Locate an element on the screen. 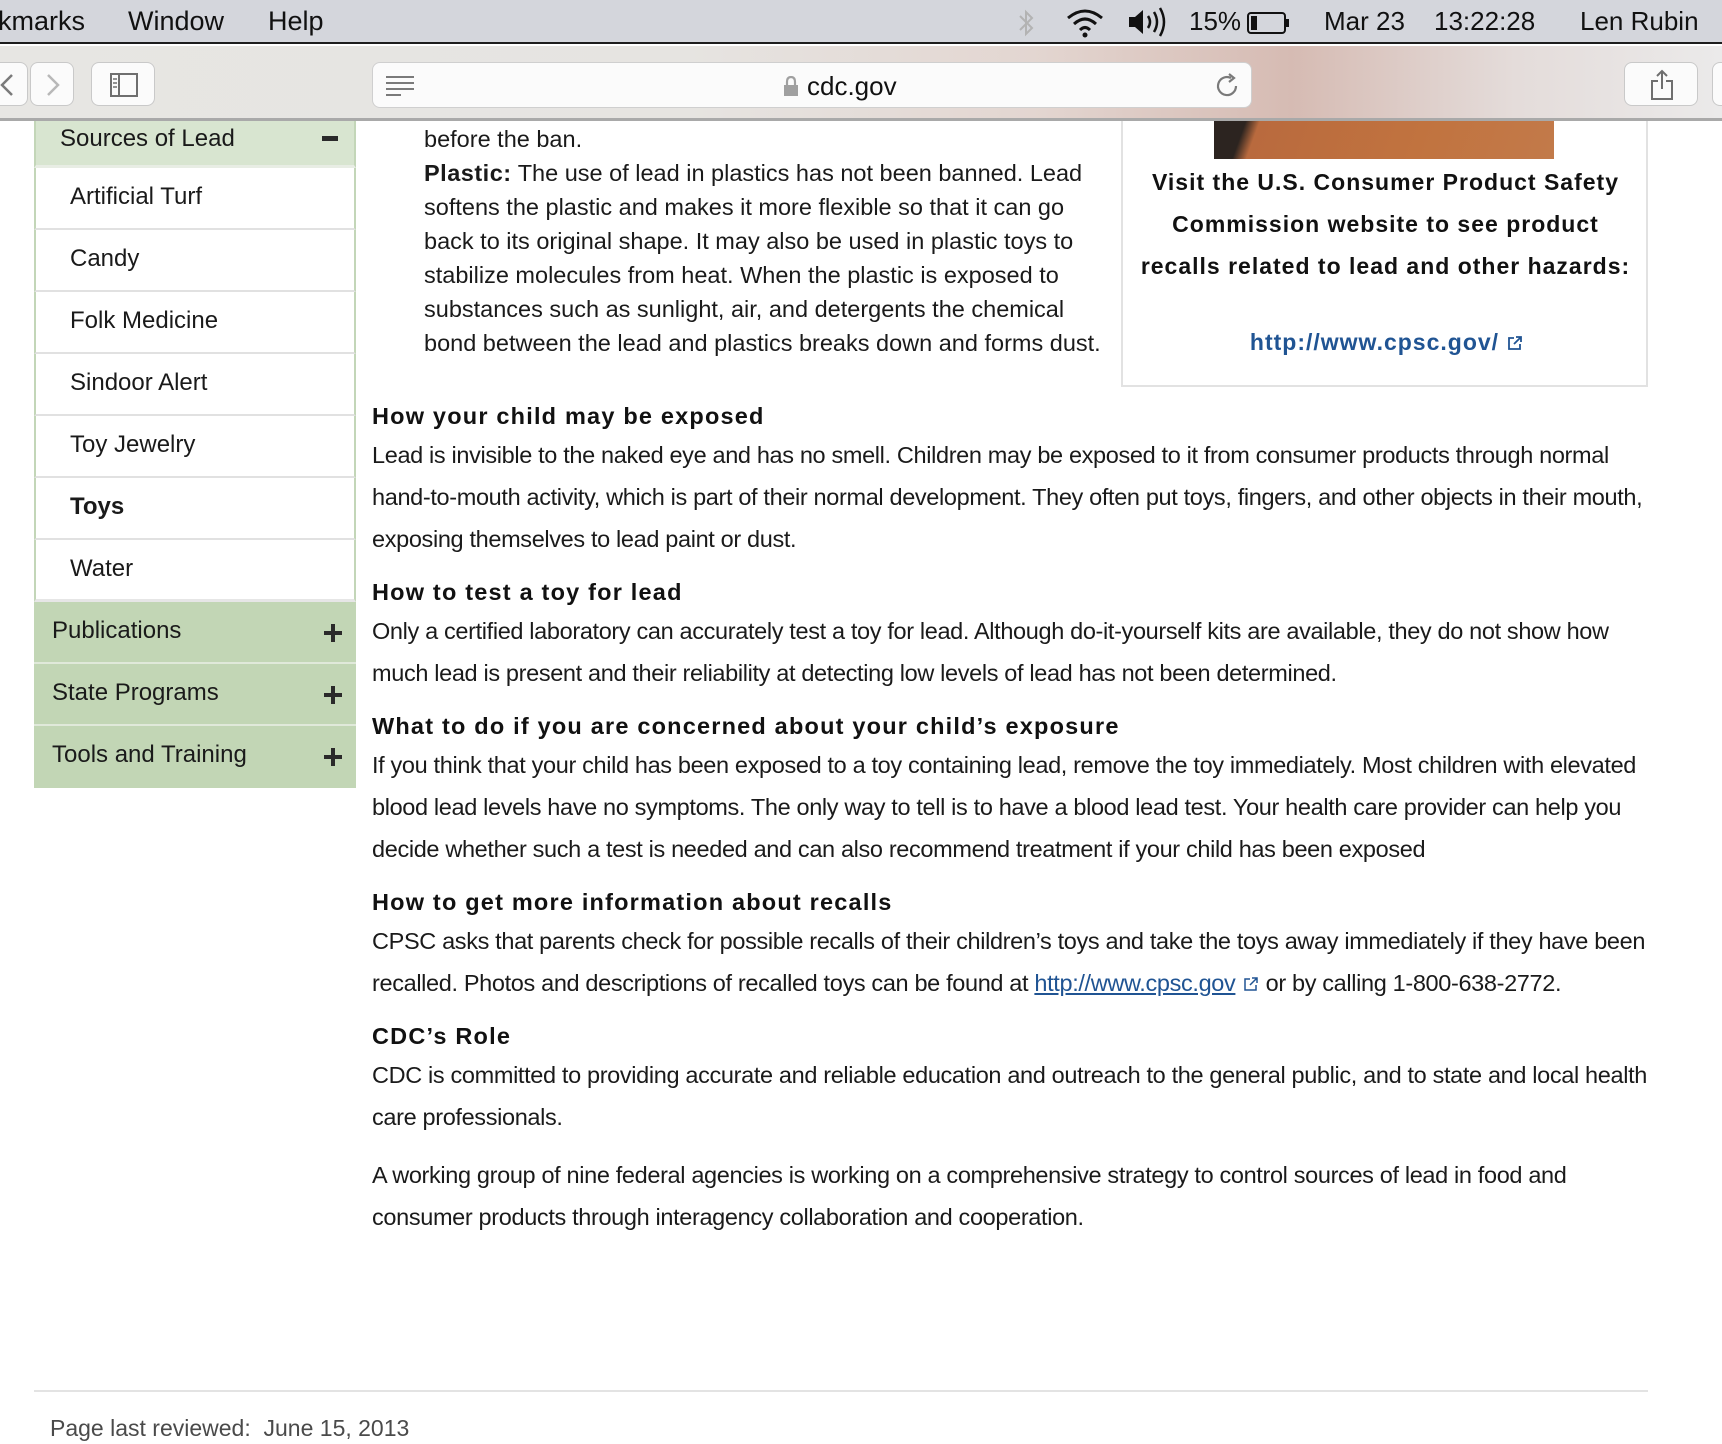 This screenshot has height=1444, width=1722. battery-icon is located at coordinates (1269, 23).